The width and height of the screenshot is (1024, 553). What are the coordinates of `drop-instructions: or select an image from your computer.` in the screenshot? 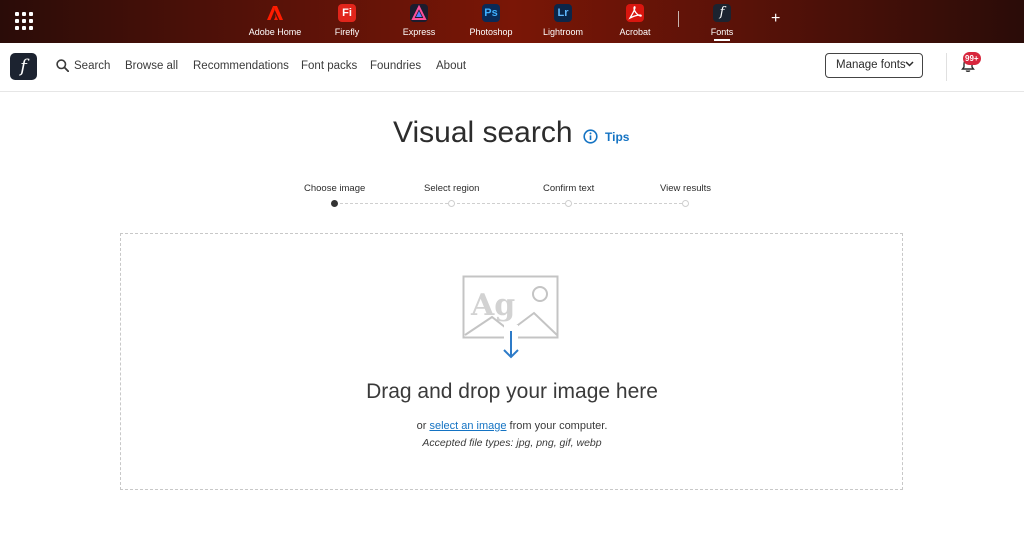 It's located at (512, 426).